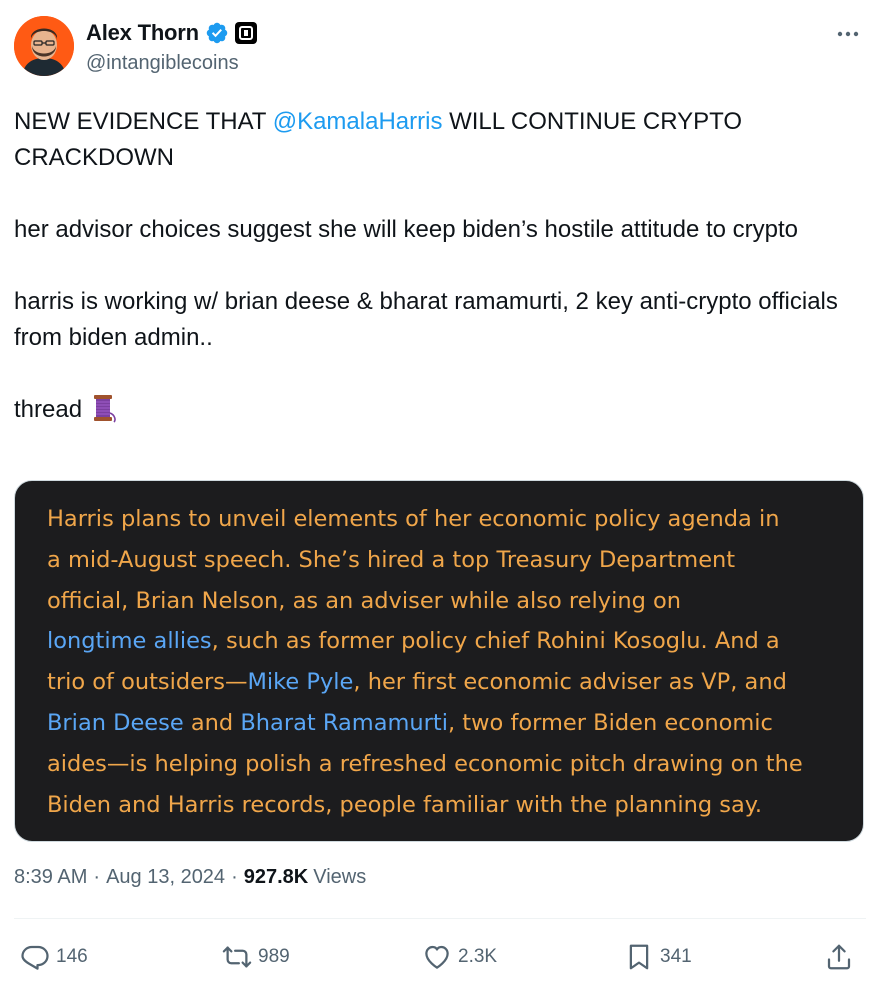 The height and width of the screenshot is (992, 880). I want to click on name-row: Alex Thorn, so click(171, 33).